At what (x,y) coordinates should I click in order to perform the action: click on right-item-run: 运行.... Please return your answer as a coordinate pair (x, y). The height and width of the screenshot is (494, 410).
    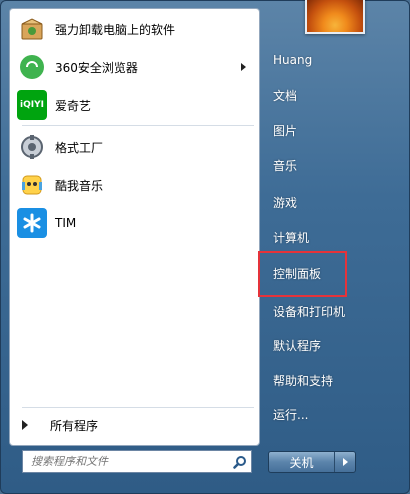
    Looking at the image, I should click on (333, 414).